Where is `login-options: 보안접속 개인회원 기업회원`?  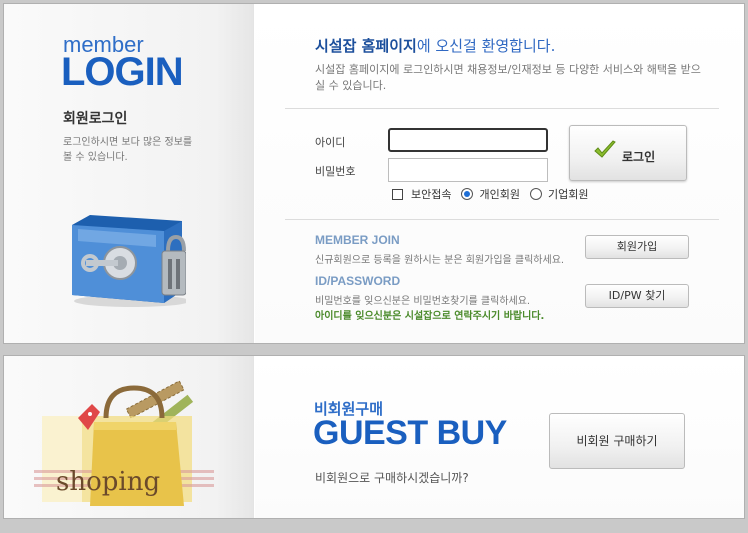
login-options: 보안접속 개인회원 기업회원 is located at coordinates (495, 194).